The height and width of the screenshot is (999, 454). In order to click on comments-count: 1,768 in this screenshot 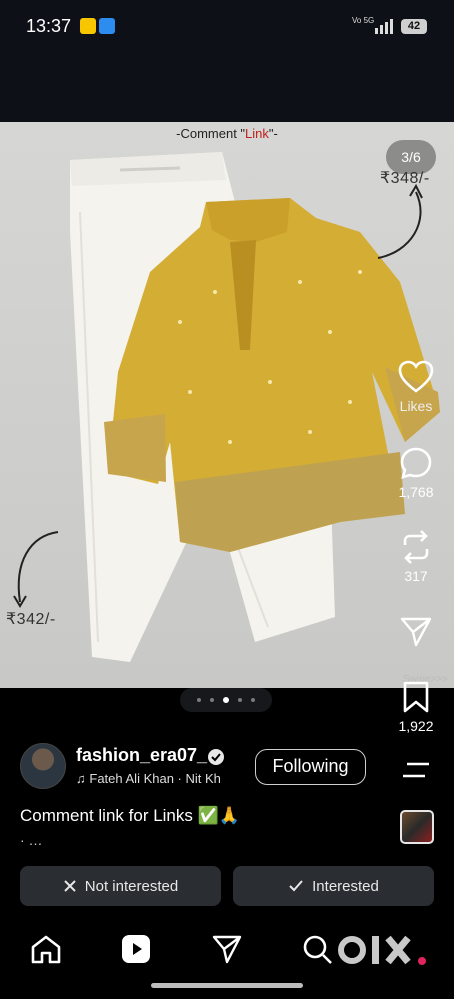, I will do `click(416, 492)`.